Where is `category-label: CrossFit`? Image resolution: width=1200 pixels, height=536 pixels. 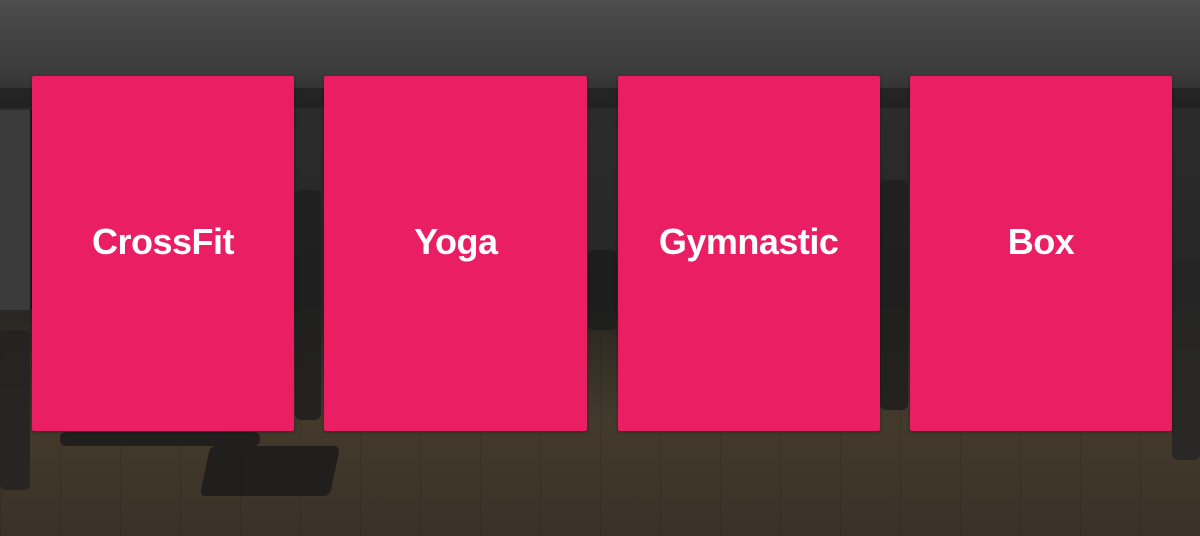 category-label: CrossFit is located at coordinates (163, 241).